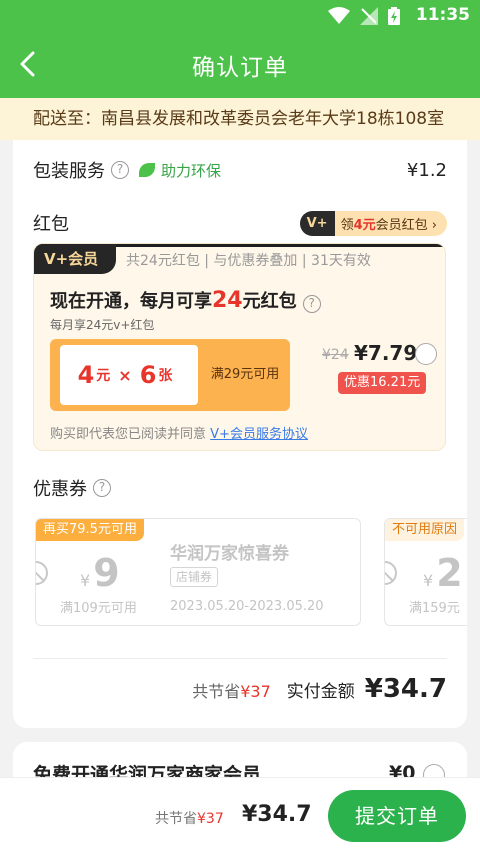 This screenshot has width=480, height=853. Describe the element at coordinates (259, 434) in the screenshot. I see `vip-agreement-link: V+会员服务协议` at that location.